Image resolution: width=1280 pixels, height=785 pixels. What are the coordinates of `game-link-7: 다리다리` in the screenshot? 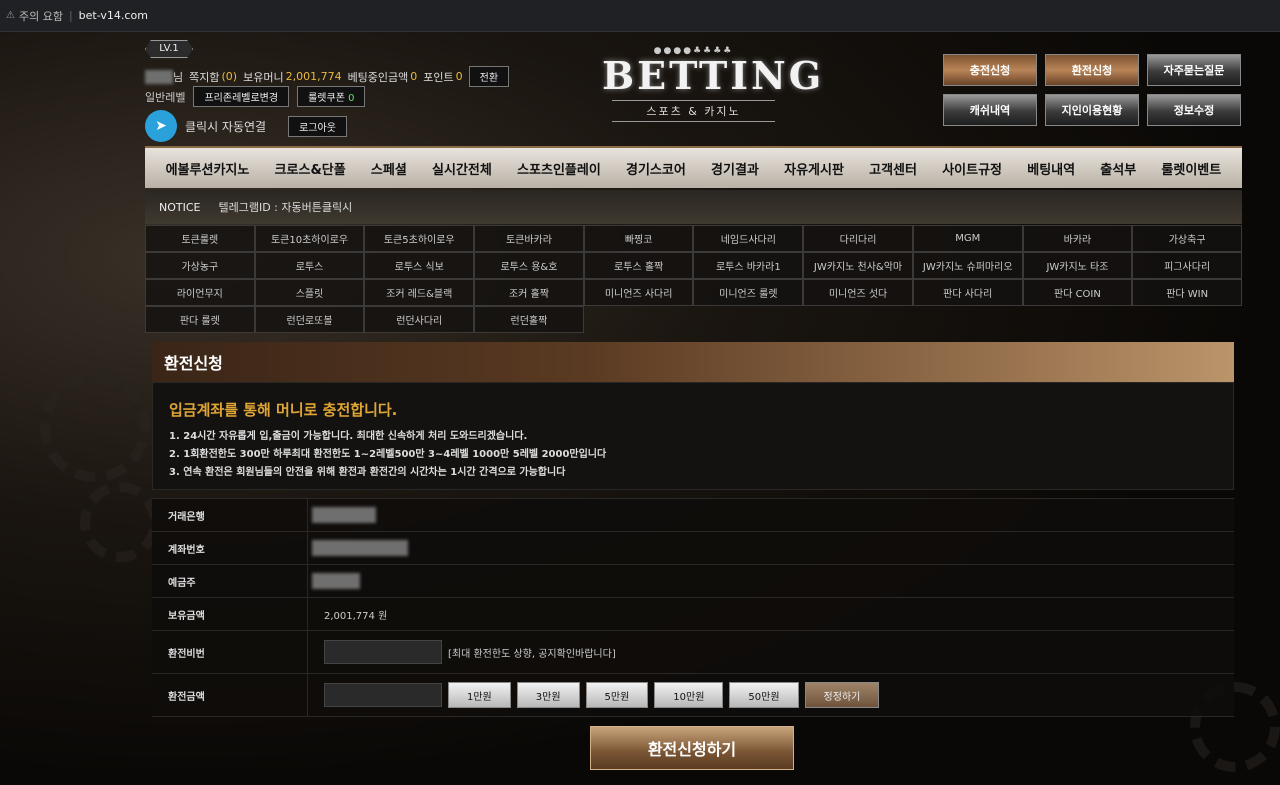 It's located at (858, 238).